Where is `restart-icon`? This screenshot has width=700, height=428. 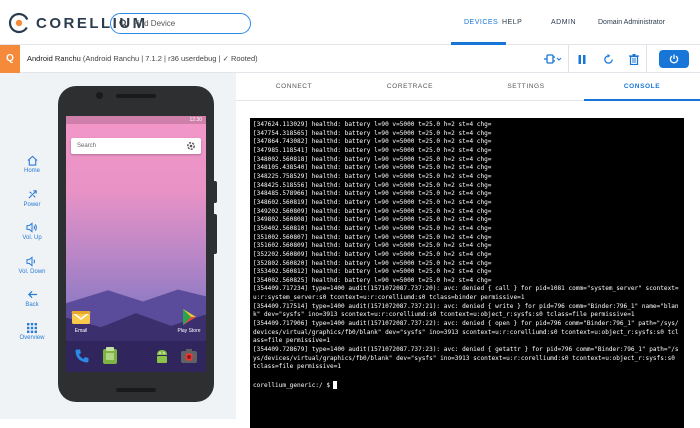 restart-icon is located at coordinates (608, 58).